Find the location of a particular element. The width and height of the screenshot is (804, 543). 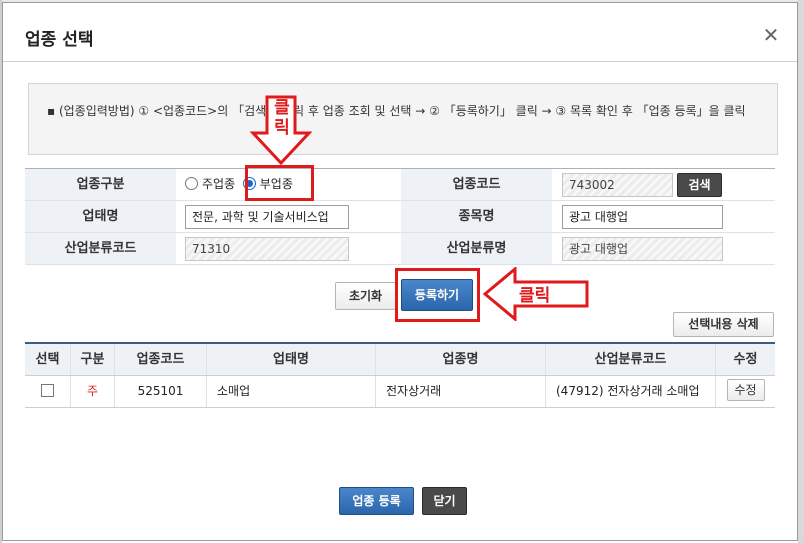

click-annotation-right: 클릭 is located at coordinates (535, 296).